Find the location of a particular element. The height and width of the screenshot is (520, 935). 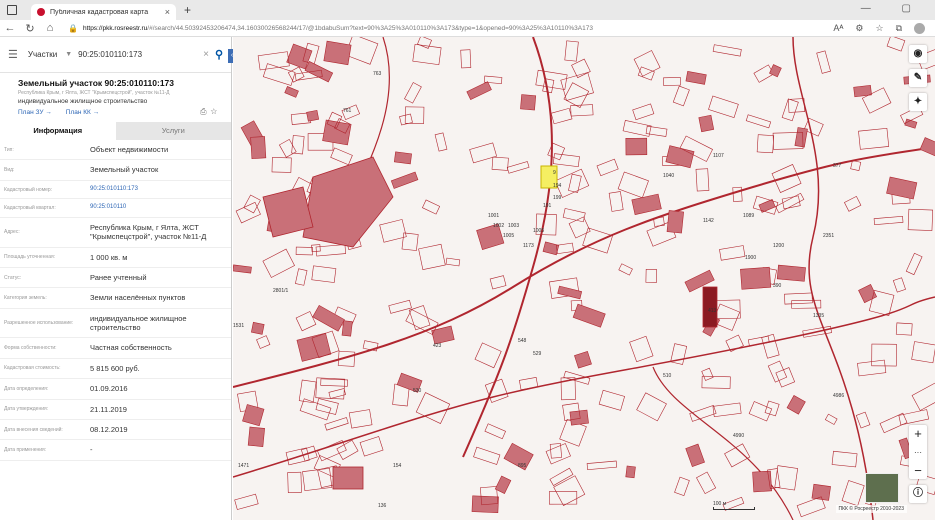

info-icon: ⓘ is located at coordinates (918, 494).